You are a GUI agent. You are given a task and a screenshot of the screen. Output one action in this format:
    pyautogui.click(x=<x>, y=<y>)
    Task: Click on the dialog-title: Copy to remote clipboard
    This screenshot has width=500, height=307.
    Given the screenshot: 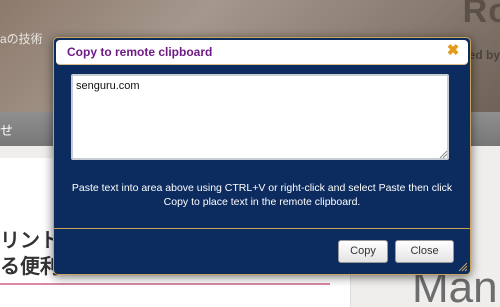 What is the action you would take?
    pyautogui.click(x=140, y=52)
    